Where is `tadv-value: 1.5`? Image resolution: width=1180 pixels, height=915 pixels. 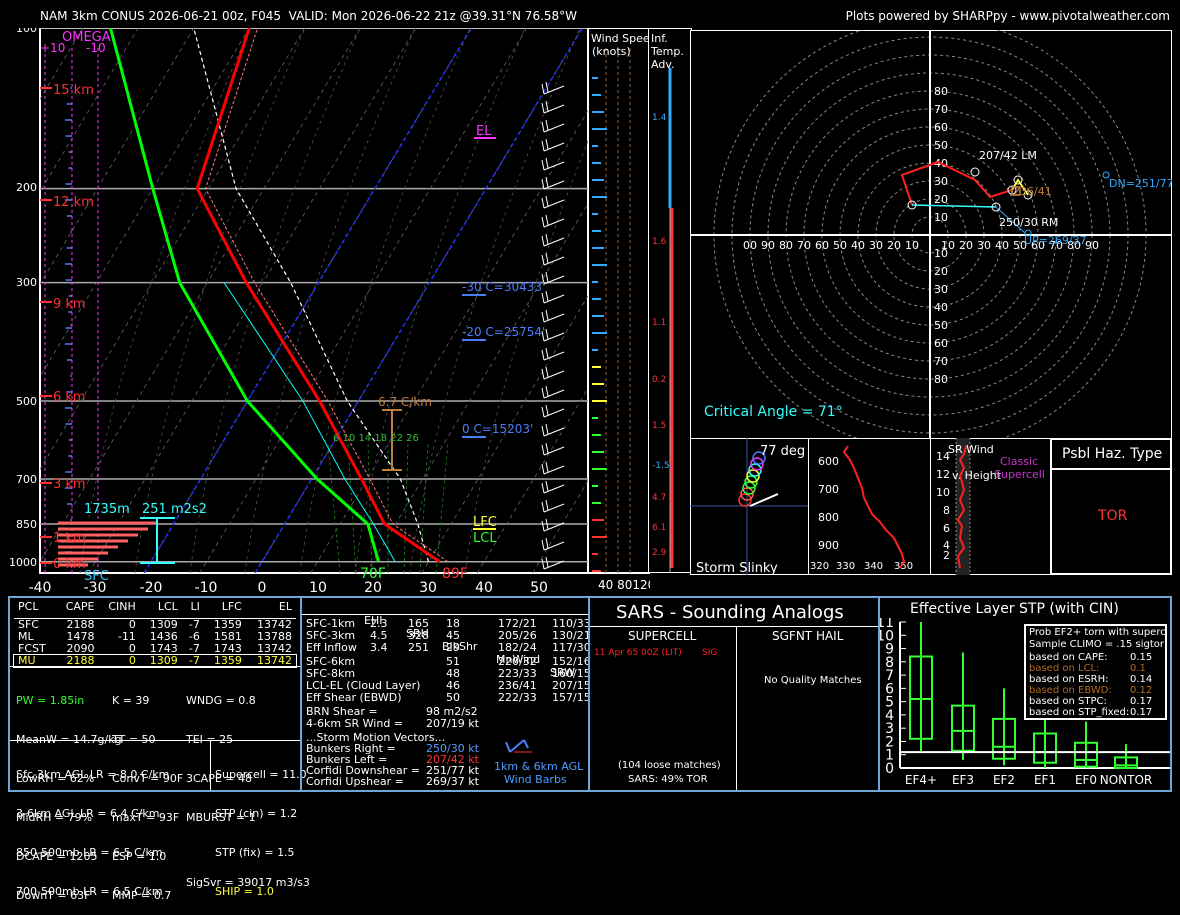 tadv-value: 1.5 is located at coordinates (659, 426).